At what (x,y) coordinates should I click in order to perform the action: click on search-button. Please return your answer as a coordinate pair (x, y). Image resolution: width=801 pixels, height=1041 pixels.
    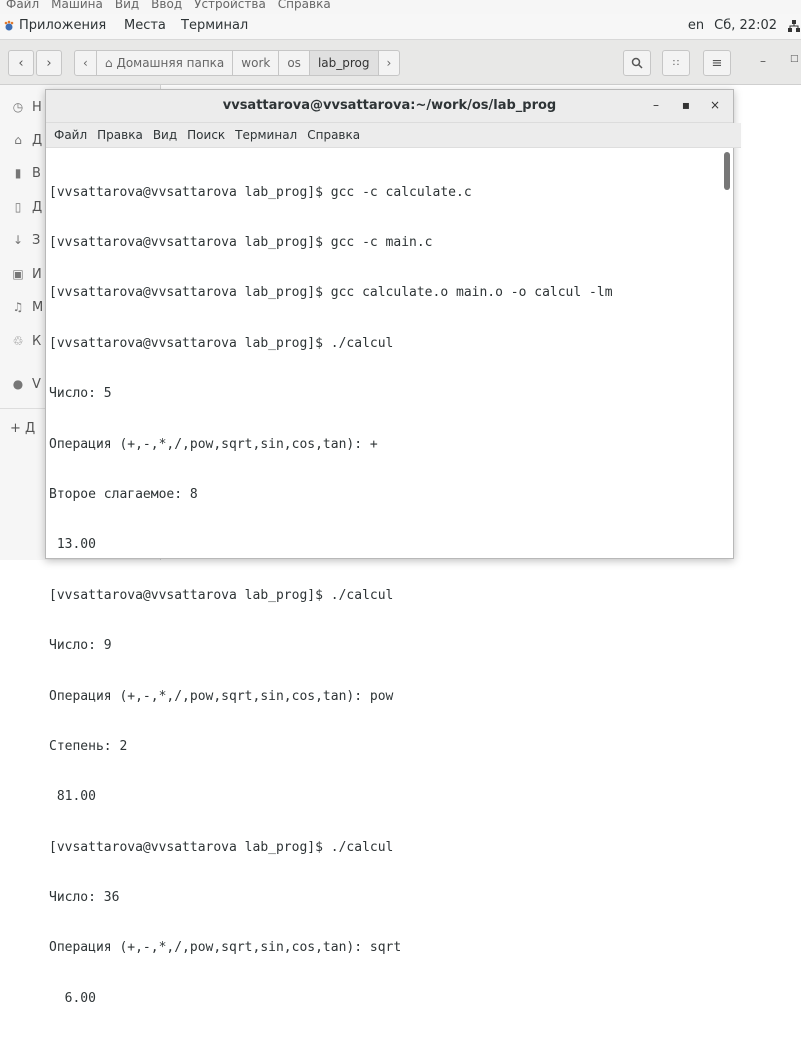
    Looking at the image, I should click on (637, 63).